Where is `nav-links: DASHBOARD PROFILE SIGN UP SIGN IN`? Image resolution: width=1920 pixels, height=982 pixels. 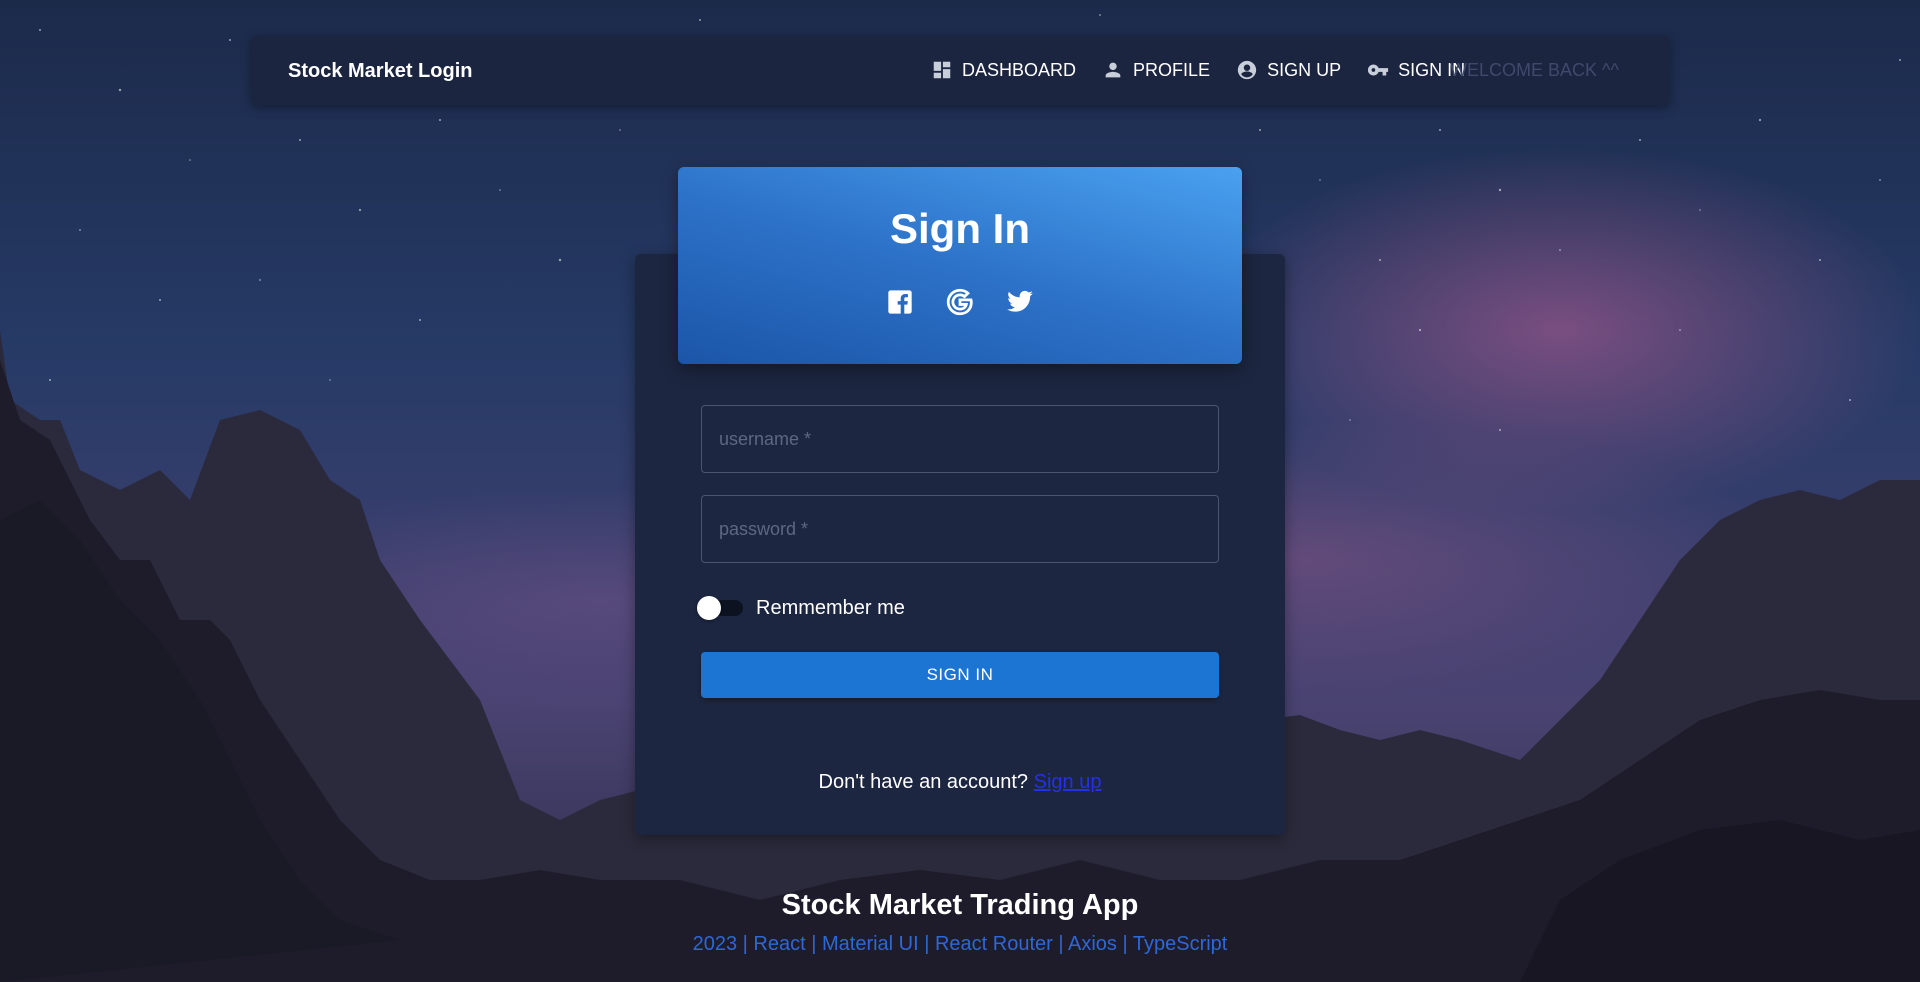 nav-links: DASHBOARD PROFILE SIGN UP SIGN IN is located at coordinates (1198, 70).